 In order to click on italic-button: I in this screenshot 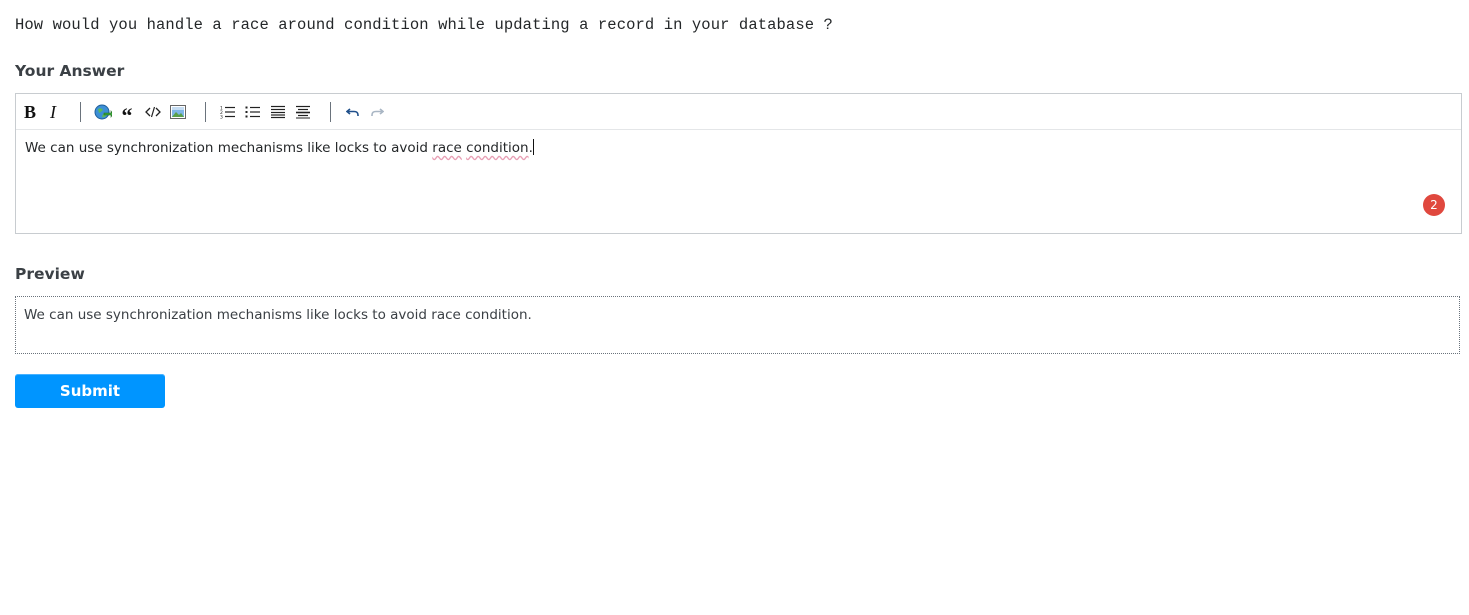, I will do `click(53, 112)`.